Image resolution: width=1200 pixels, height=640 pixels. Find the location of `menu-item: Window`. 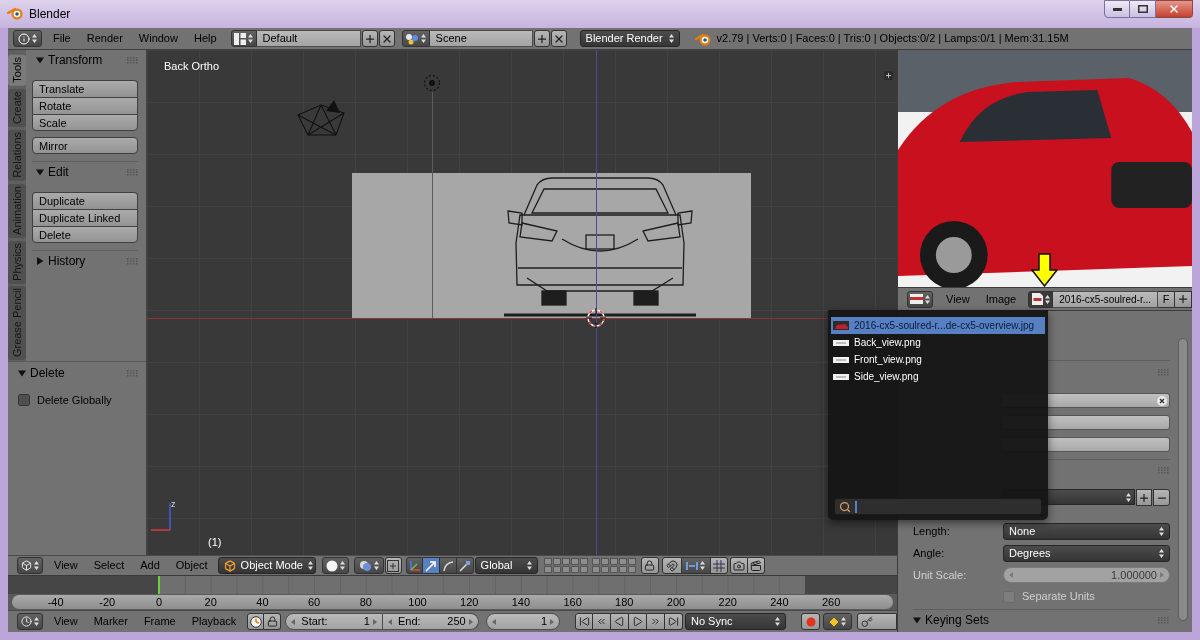

menu-item: Window is located at coordinates (158, 38).